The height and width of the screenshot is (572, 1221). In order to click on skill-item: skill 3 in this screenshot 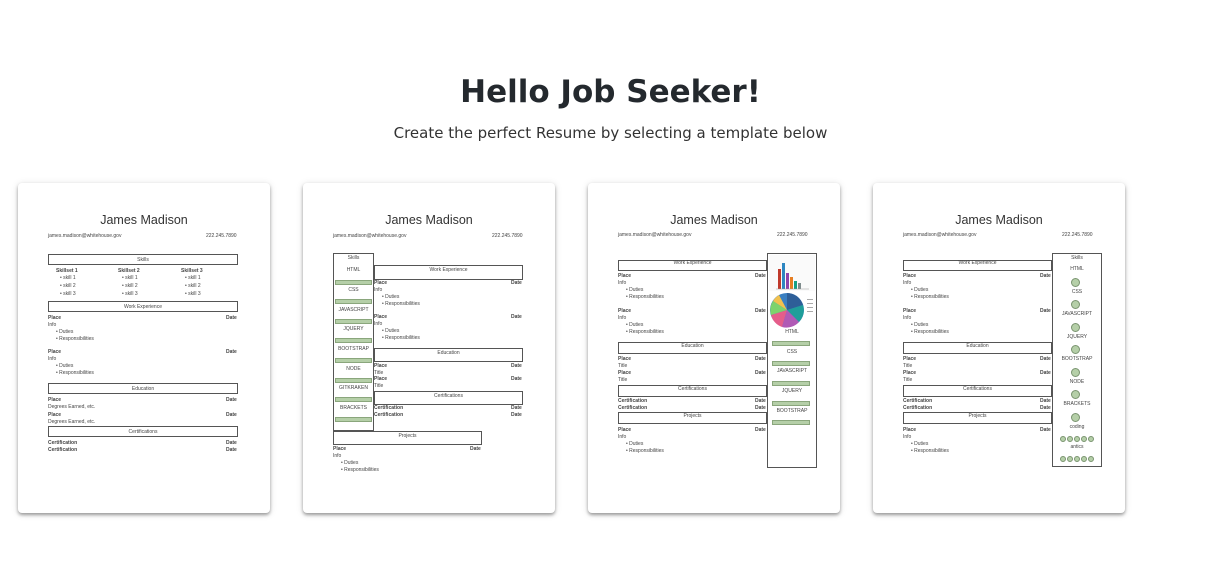, I will do `click(68, 294)`.